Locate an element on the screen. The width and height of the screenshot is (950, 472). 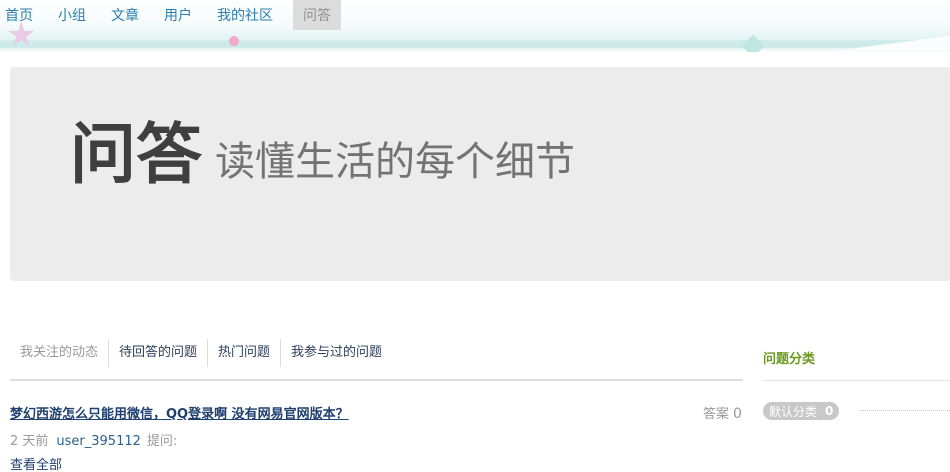
answer-count: 答案 0 is located at coordinates (722, 412).